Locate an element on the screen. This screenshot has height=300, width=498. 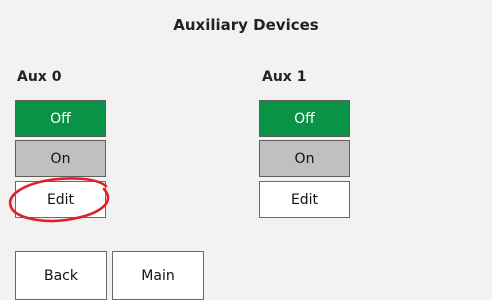
aux-1-edit-button: Edit is located at coordinates (304, 199).